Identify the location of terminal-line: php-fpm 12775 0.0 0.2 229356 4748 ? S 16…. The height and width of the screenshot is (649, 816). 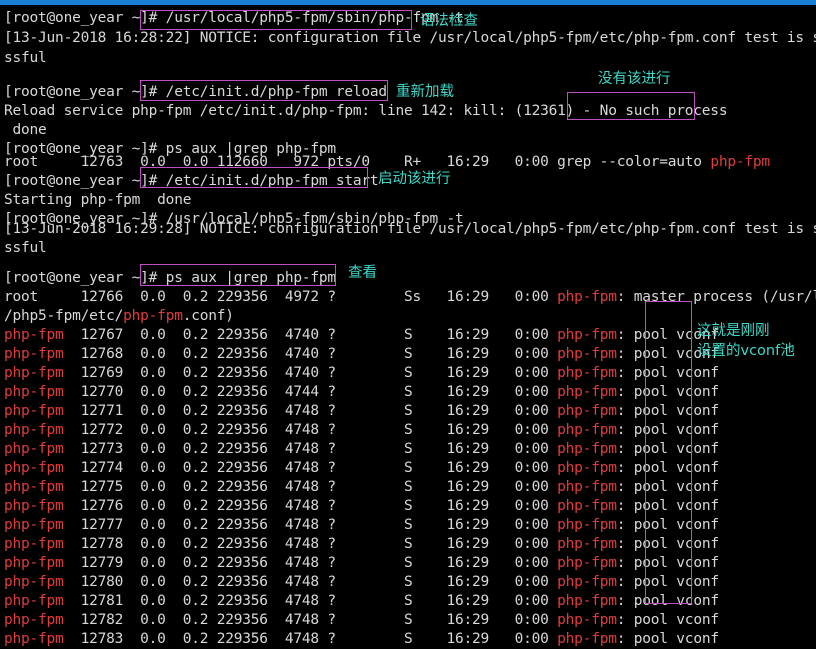
(361, 487).